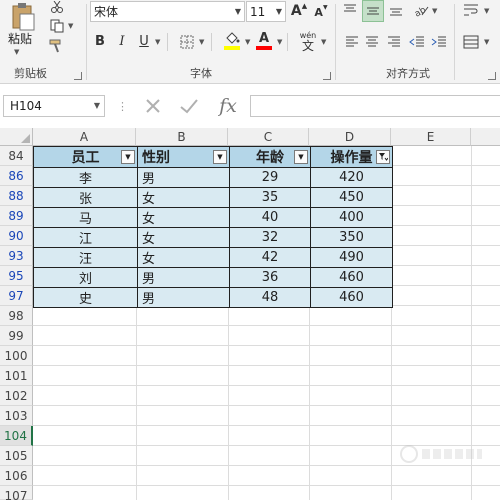 This screenshot has height=500, width=500. I want to click on row-header: 95, so click(16, 276).